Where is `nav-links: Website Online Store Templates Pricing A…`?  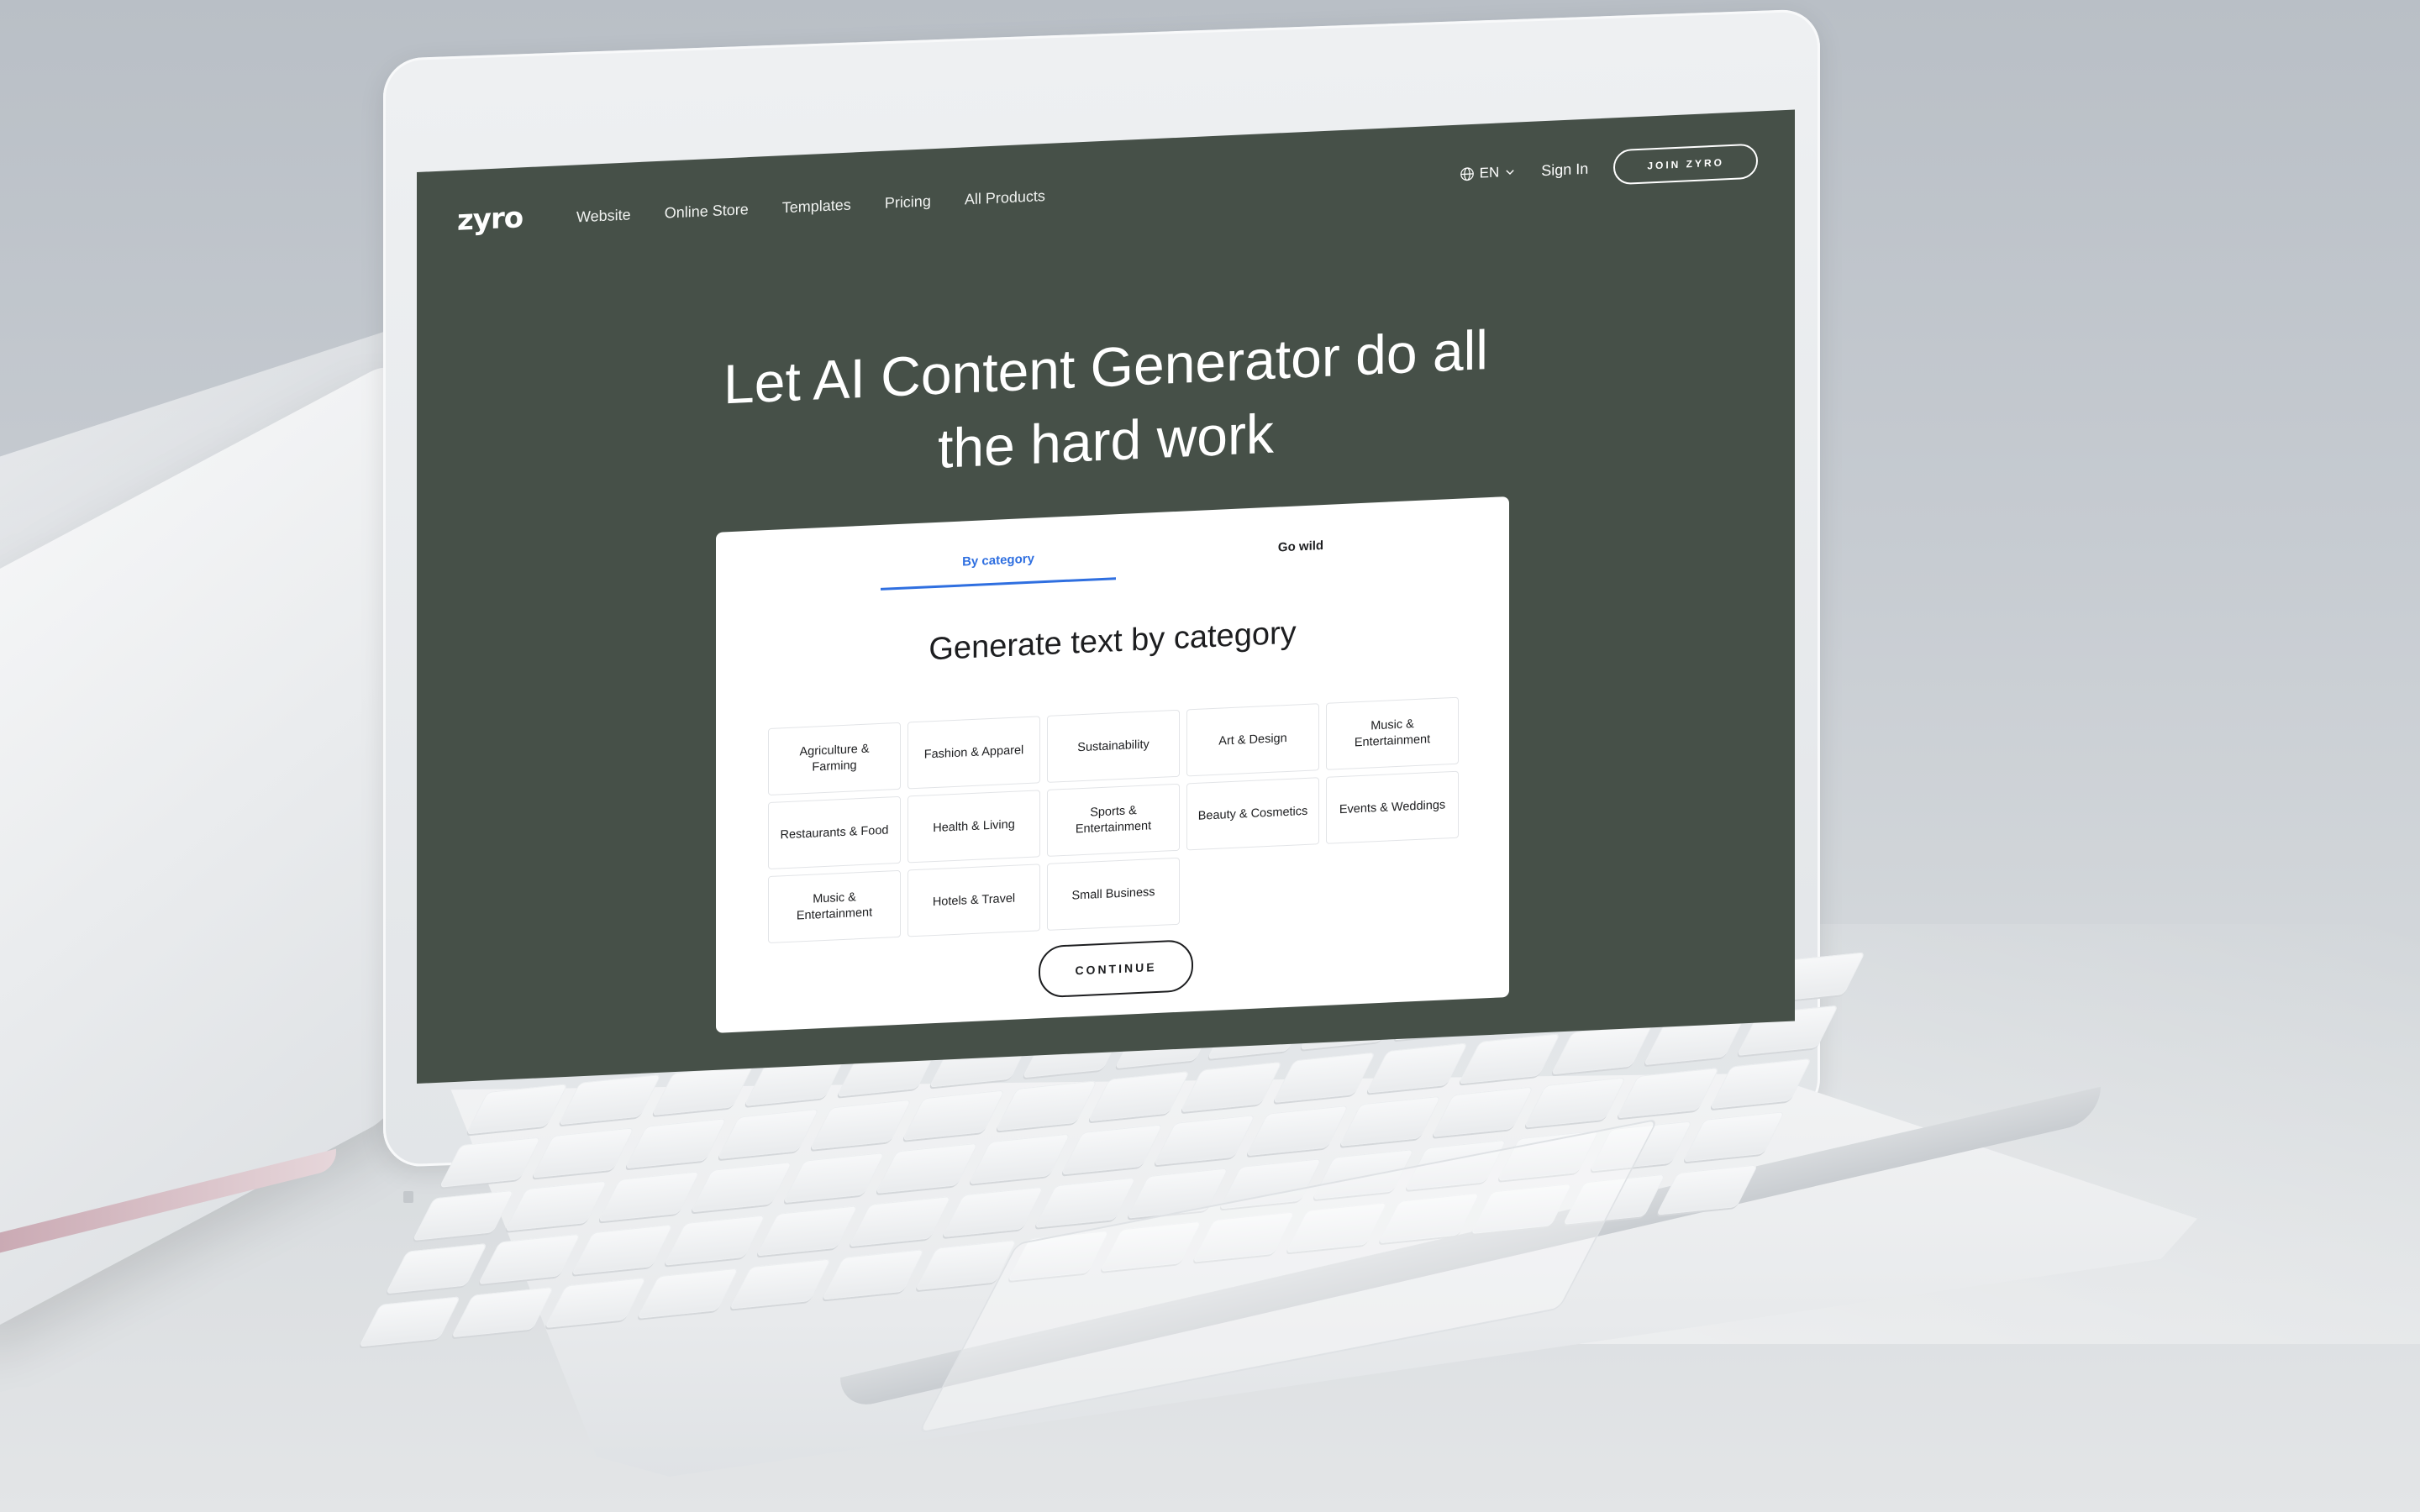 nav-links: Website Online Store Templates Pricing A… is located at coordinates (810, 206).